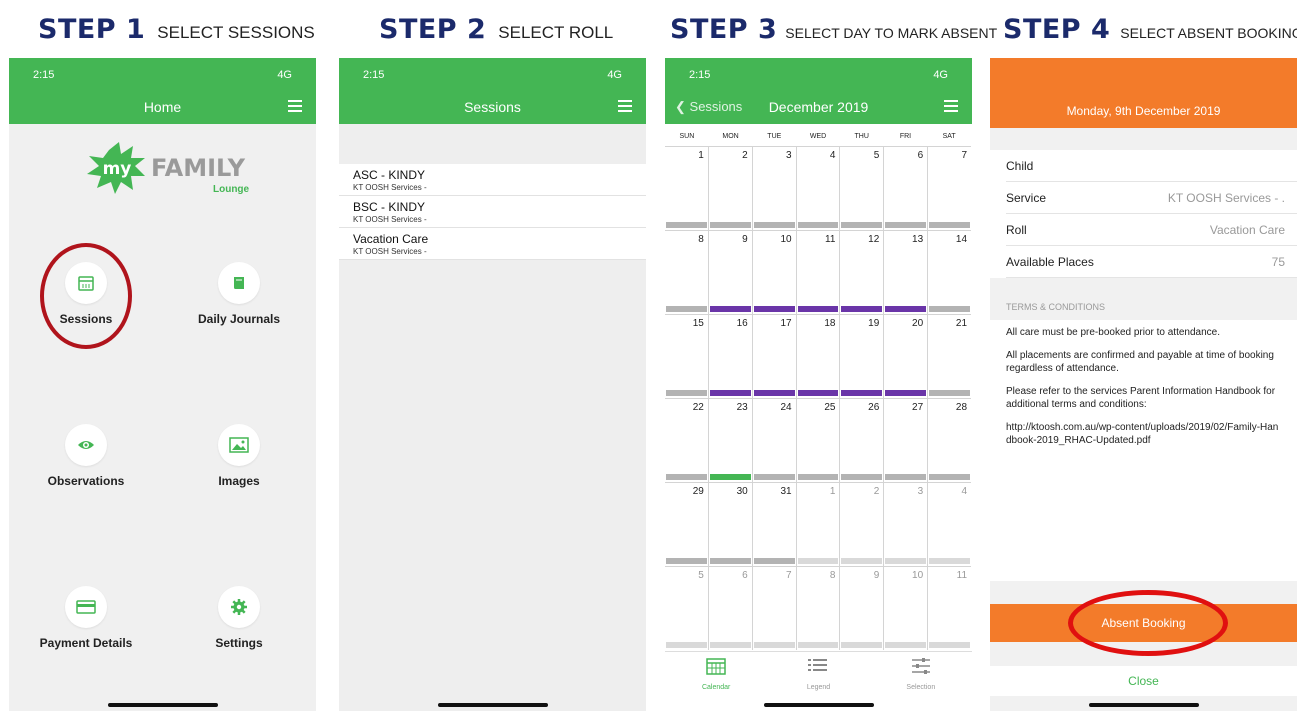  What do you see at coordinates (906, 356) in the screenshot?
I see `calendar-day: 20` at bounding box center [906, 356].